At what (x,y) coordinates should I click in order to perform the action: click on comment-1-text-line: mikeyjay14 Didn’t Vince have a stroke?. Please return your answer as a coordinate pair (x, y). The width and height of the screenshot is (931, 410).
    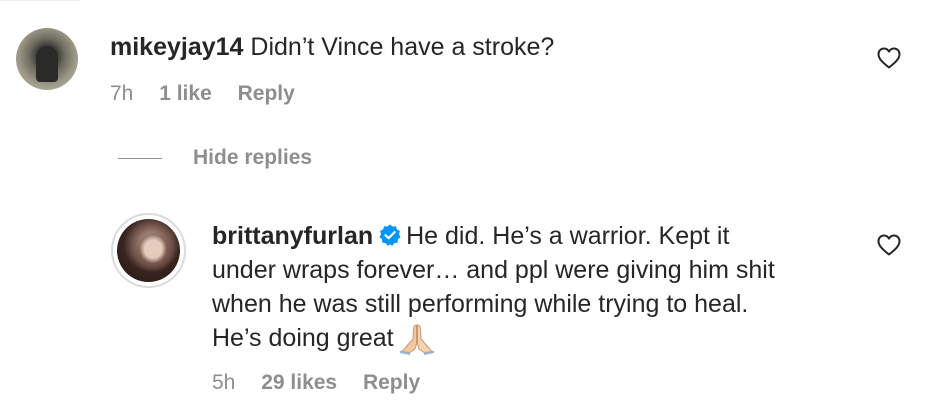
    Looking at the image, I should click on (332, 47).